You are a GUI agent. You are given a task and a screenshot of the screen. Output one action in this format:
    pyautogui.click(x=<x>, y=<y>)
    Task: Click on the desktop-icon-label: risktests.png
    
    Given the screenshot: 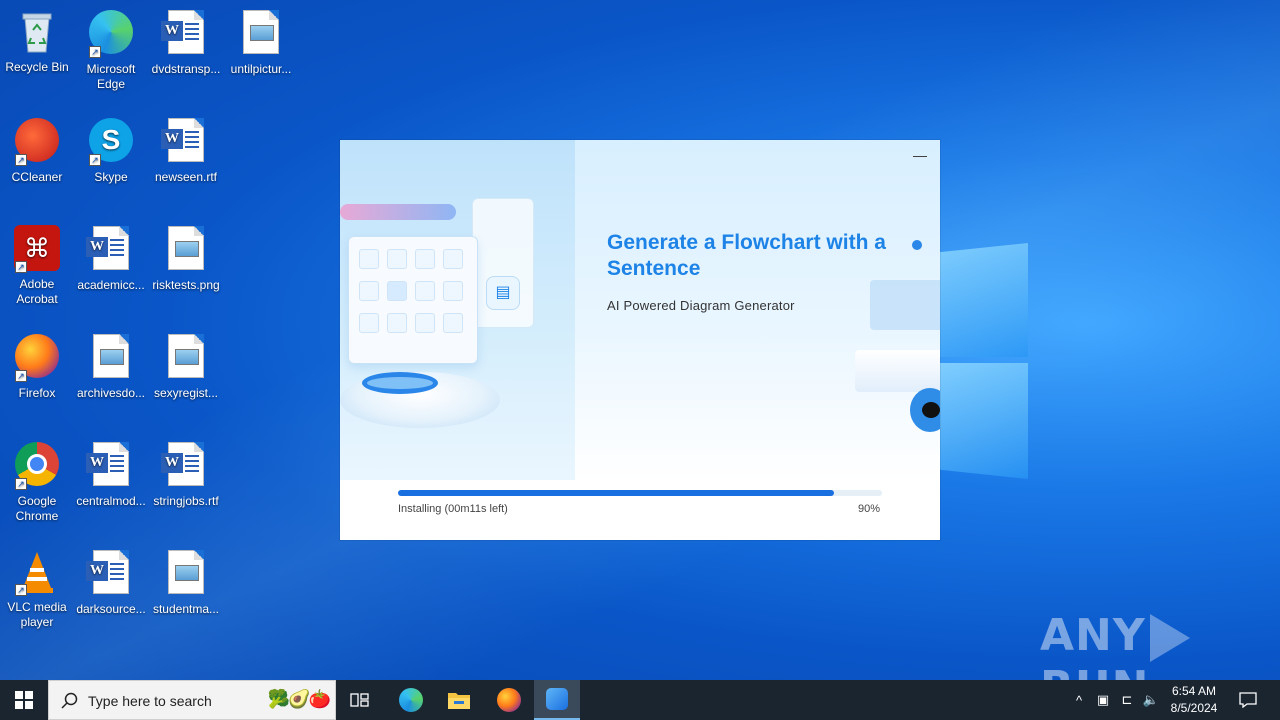 What is the action you would take?
    pyautogui.click(x=186, y=285)
    